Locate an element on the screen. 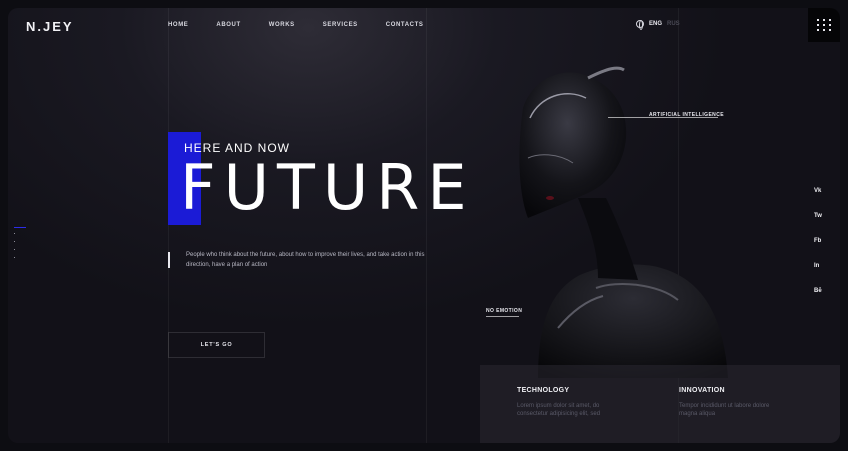 The height and width of the screenshot is (451, 848). language-switcher: ENG RUS is located at coordinates (658, 25).